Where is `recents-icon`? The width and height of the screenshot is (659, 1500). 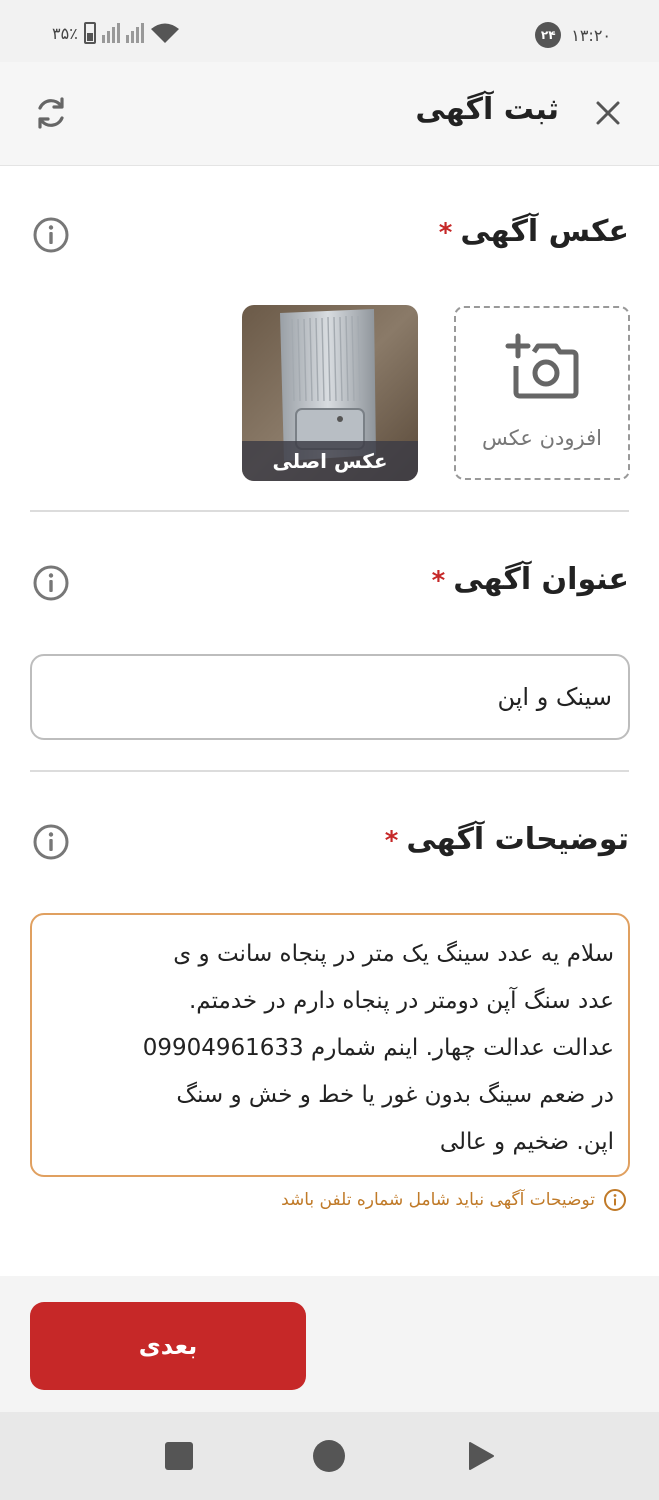 recents-icon is located at coordinates (179, 1456).